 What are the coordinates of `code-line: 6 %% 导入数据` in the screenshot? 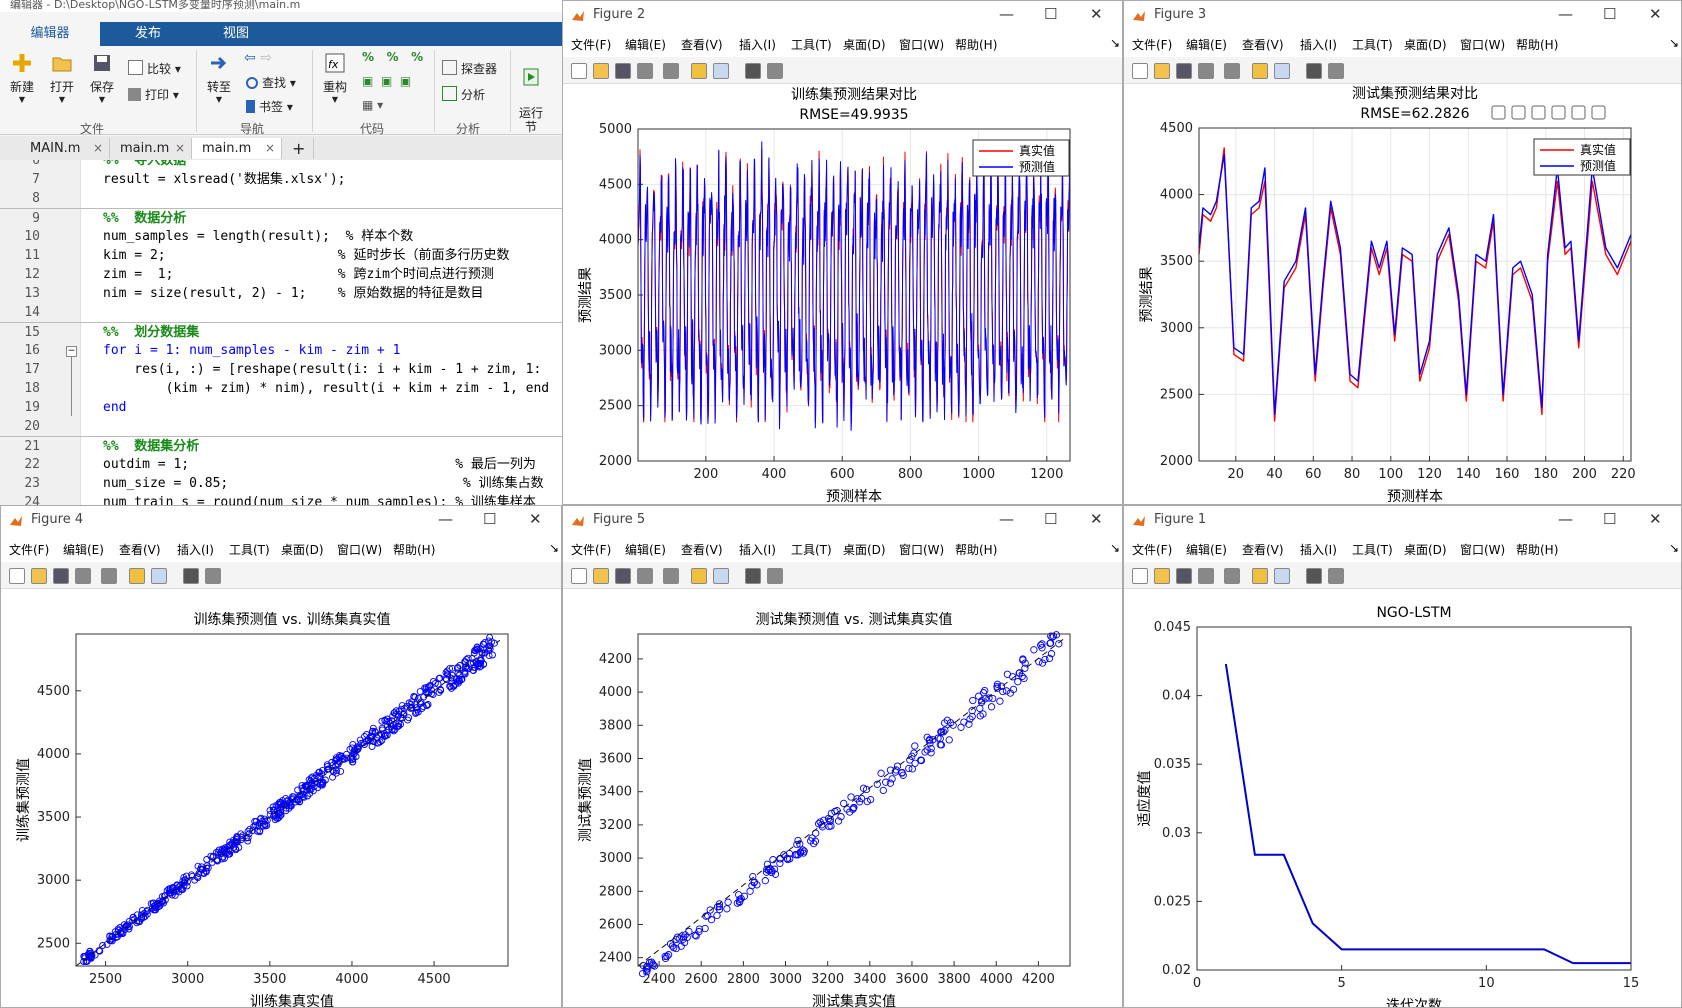 It's located at (281, 165).